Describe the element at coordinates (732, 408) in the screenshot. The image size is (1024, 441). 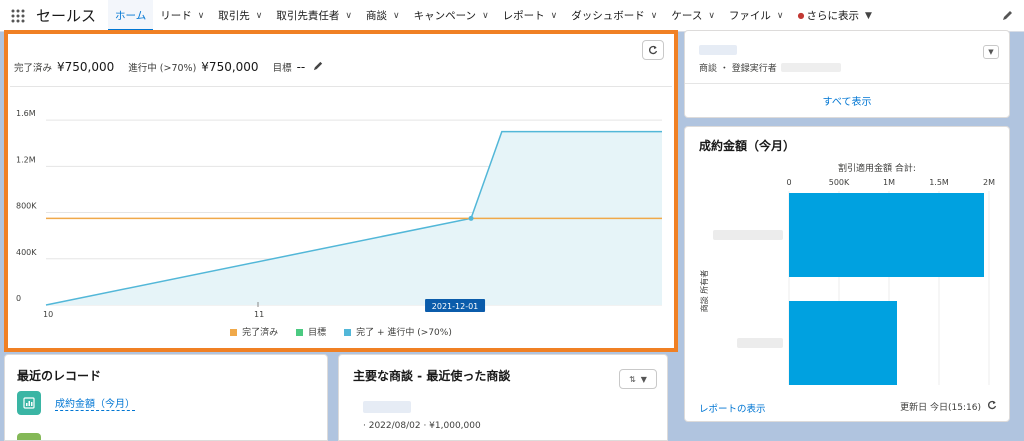
I see `view-report-link: レポートの表示` at that location.